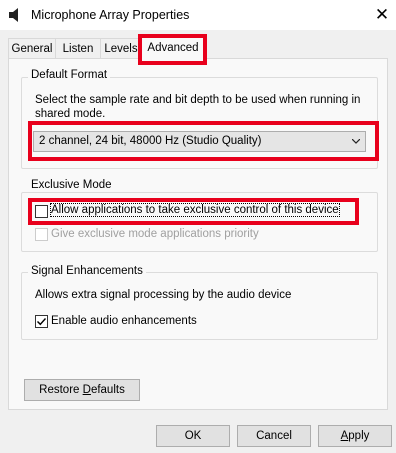 The width and height of the screenshot is (396, 453). Describe the element at coordinates (382, 15) in the screenshot. I see `close-button: ✕` at that location.